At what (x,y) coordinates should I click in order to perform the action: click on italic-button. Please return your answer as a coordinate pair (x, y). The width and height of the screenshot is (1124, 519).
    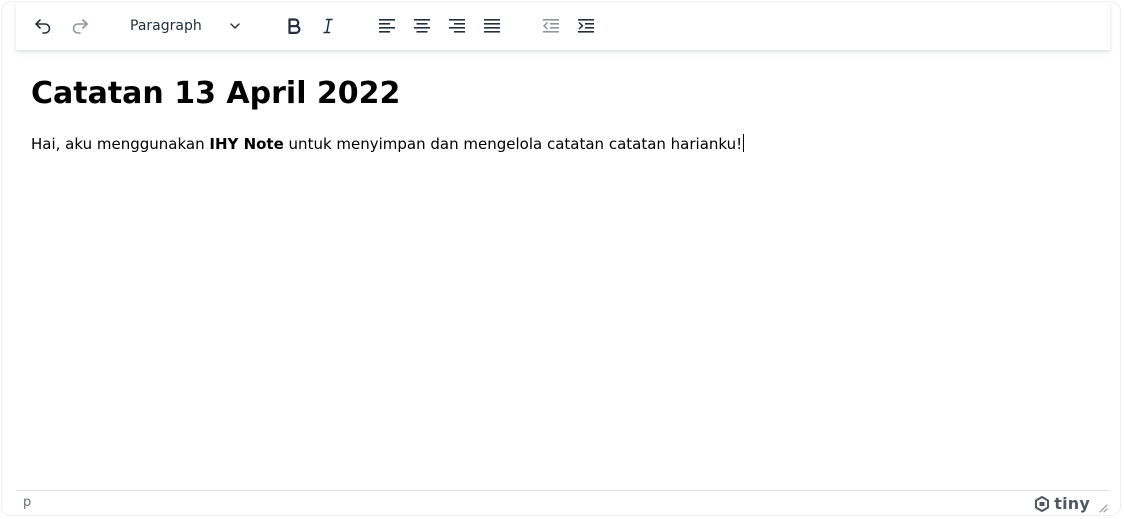
    Looking at the image, I should click on (328, 26).